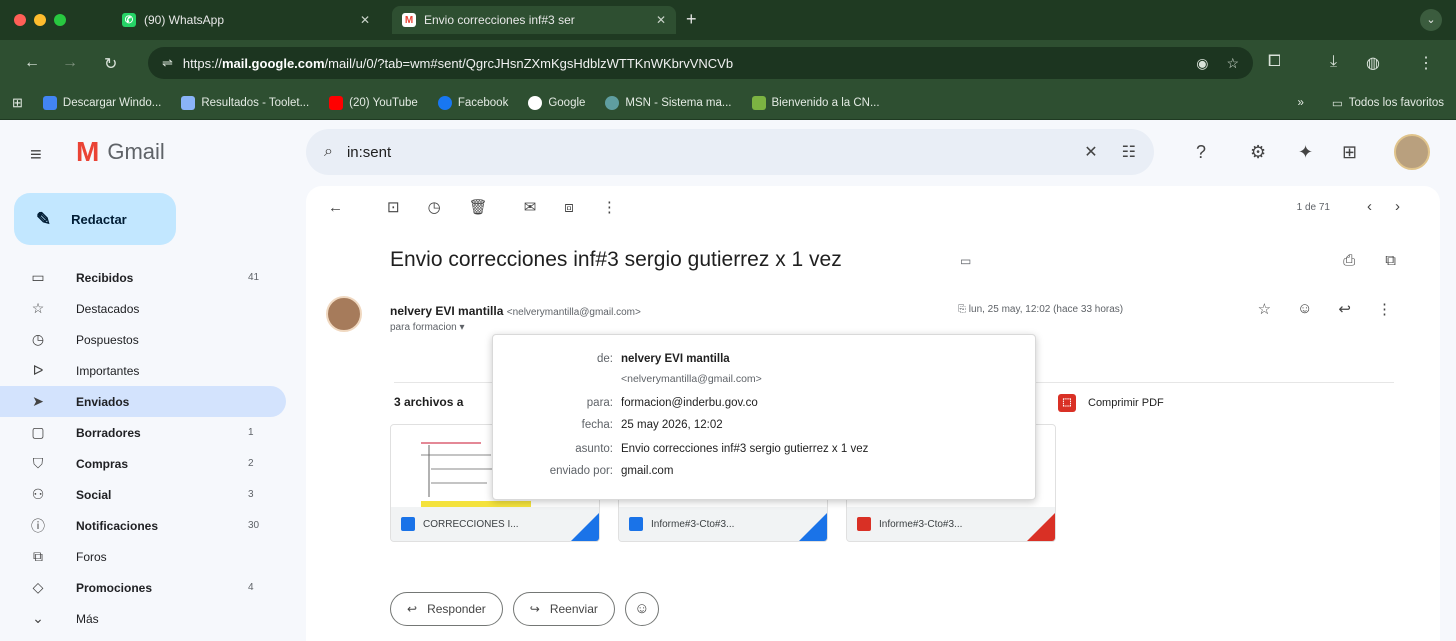 The width and height of the screenshot is (1456, 641). Describe the element at coordinates (38, 401) in the screenshot. I see `send-icon: ➤` at that location.